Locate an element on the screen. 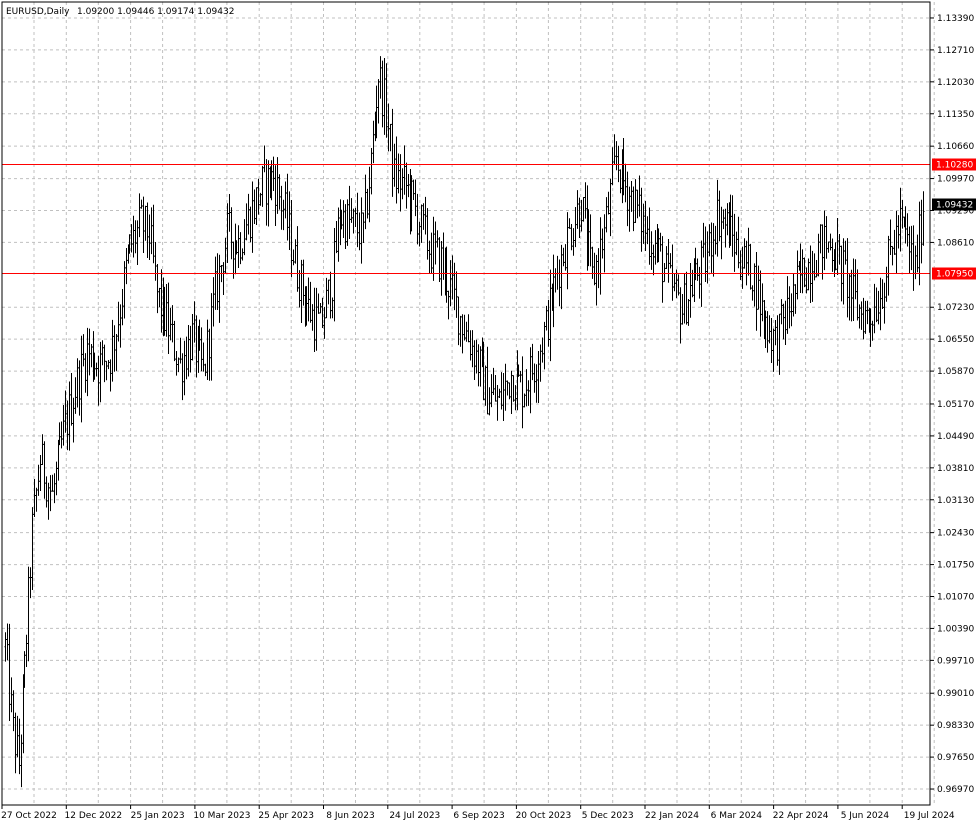 The width and height of the screenshot is (978, 830). x-tick-label: 27 Oct 2022 is located at coordinates (29, 816).